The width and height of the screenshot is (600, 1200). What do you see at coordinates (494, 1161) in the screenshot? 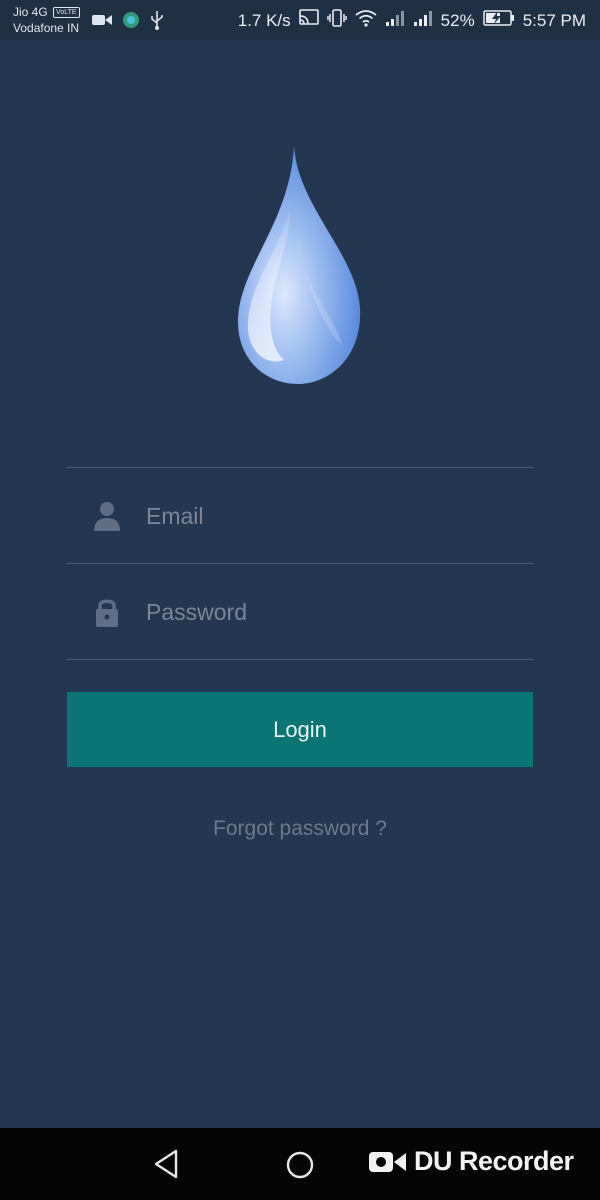
I see `recorder-label: DU Recorder` at bounding box center [494, 1161].